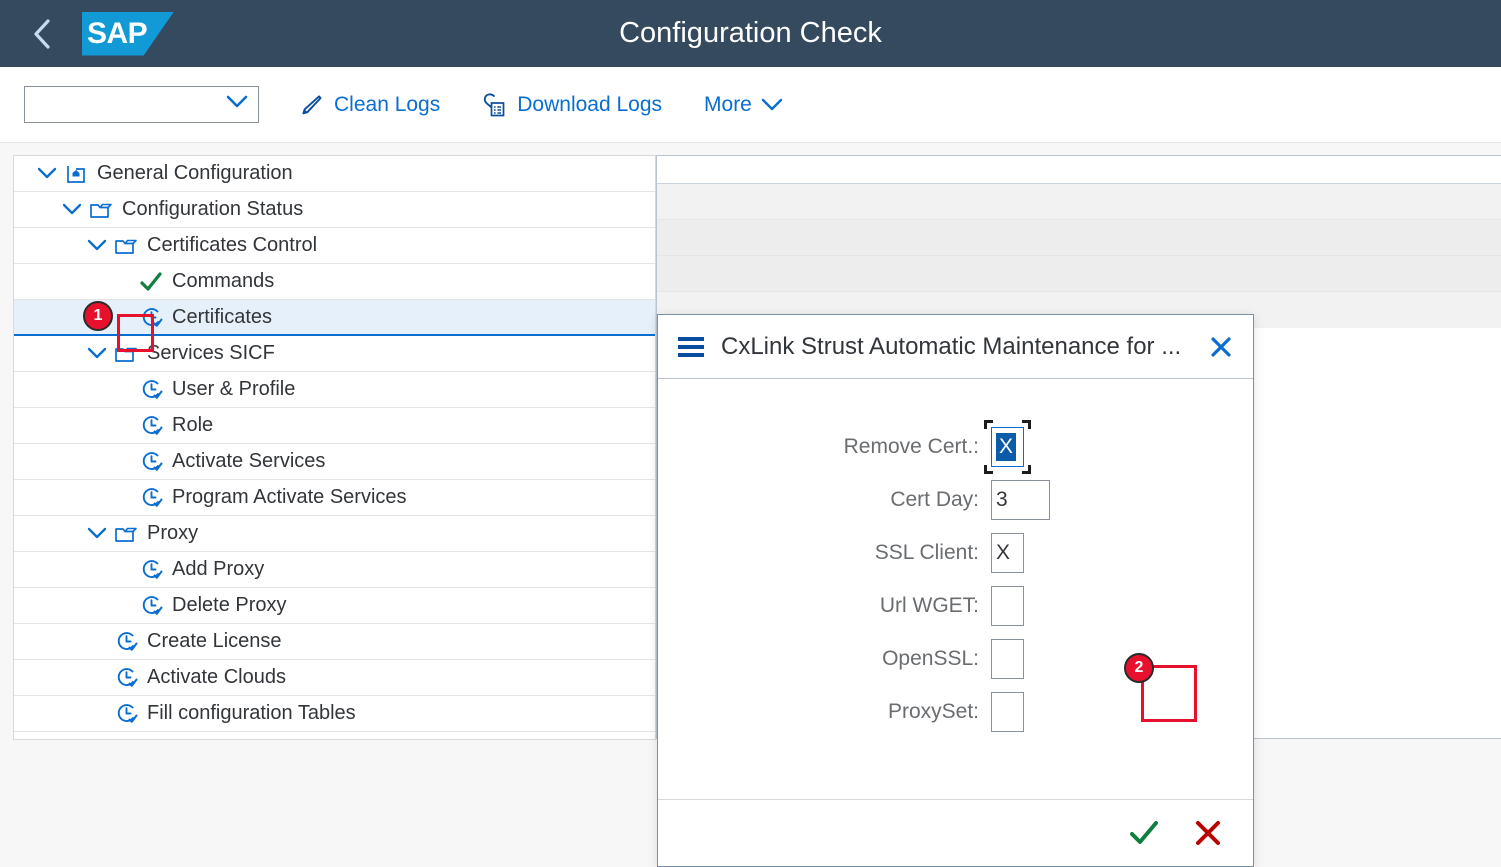 The height and width of the screenshot is (867, 1501). I want to click on focus-indicator: X, so click(1007, 447).